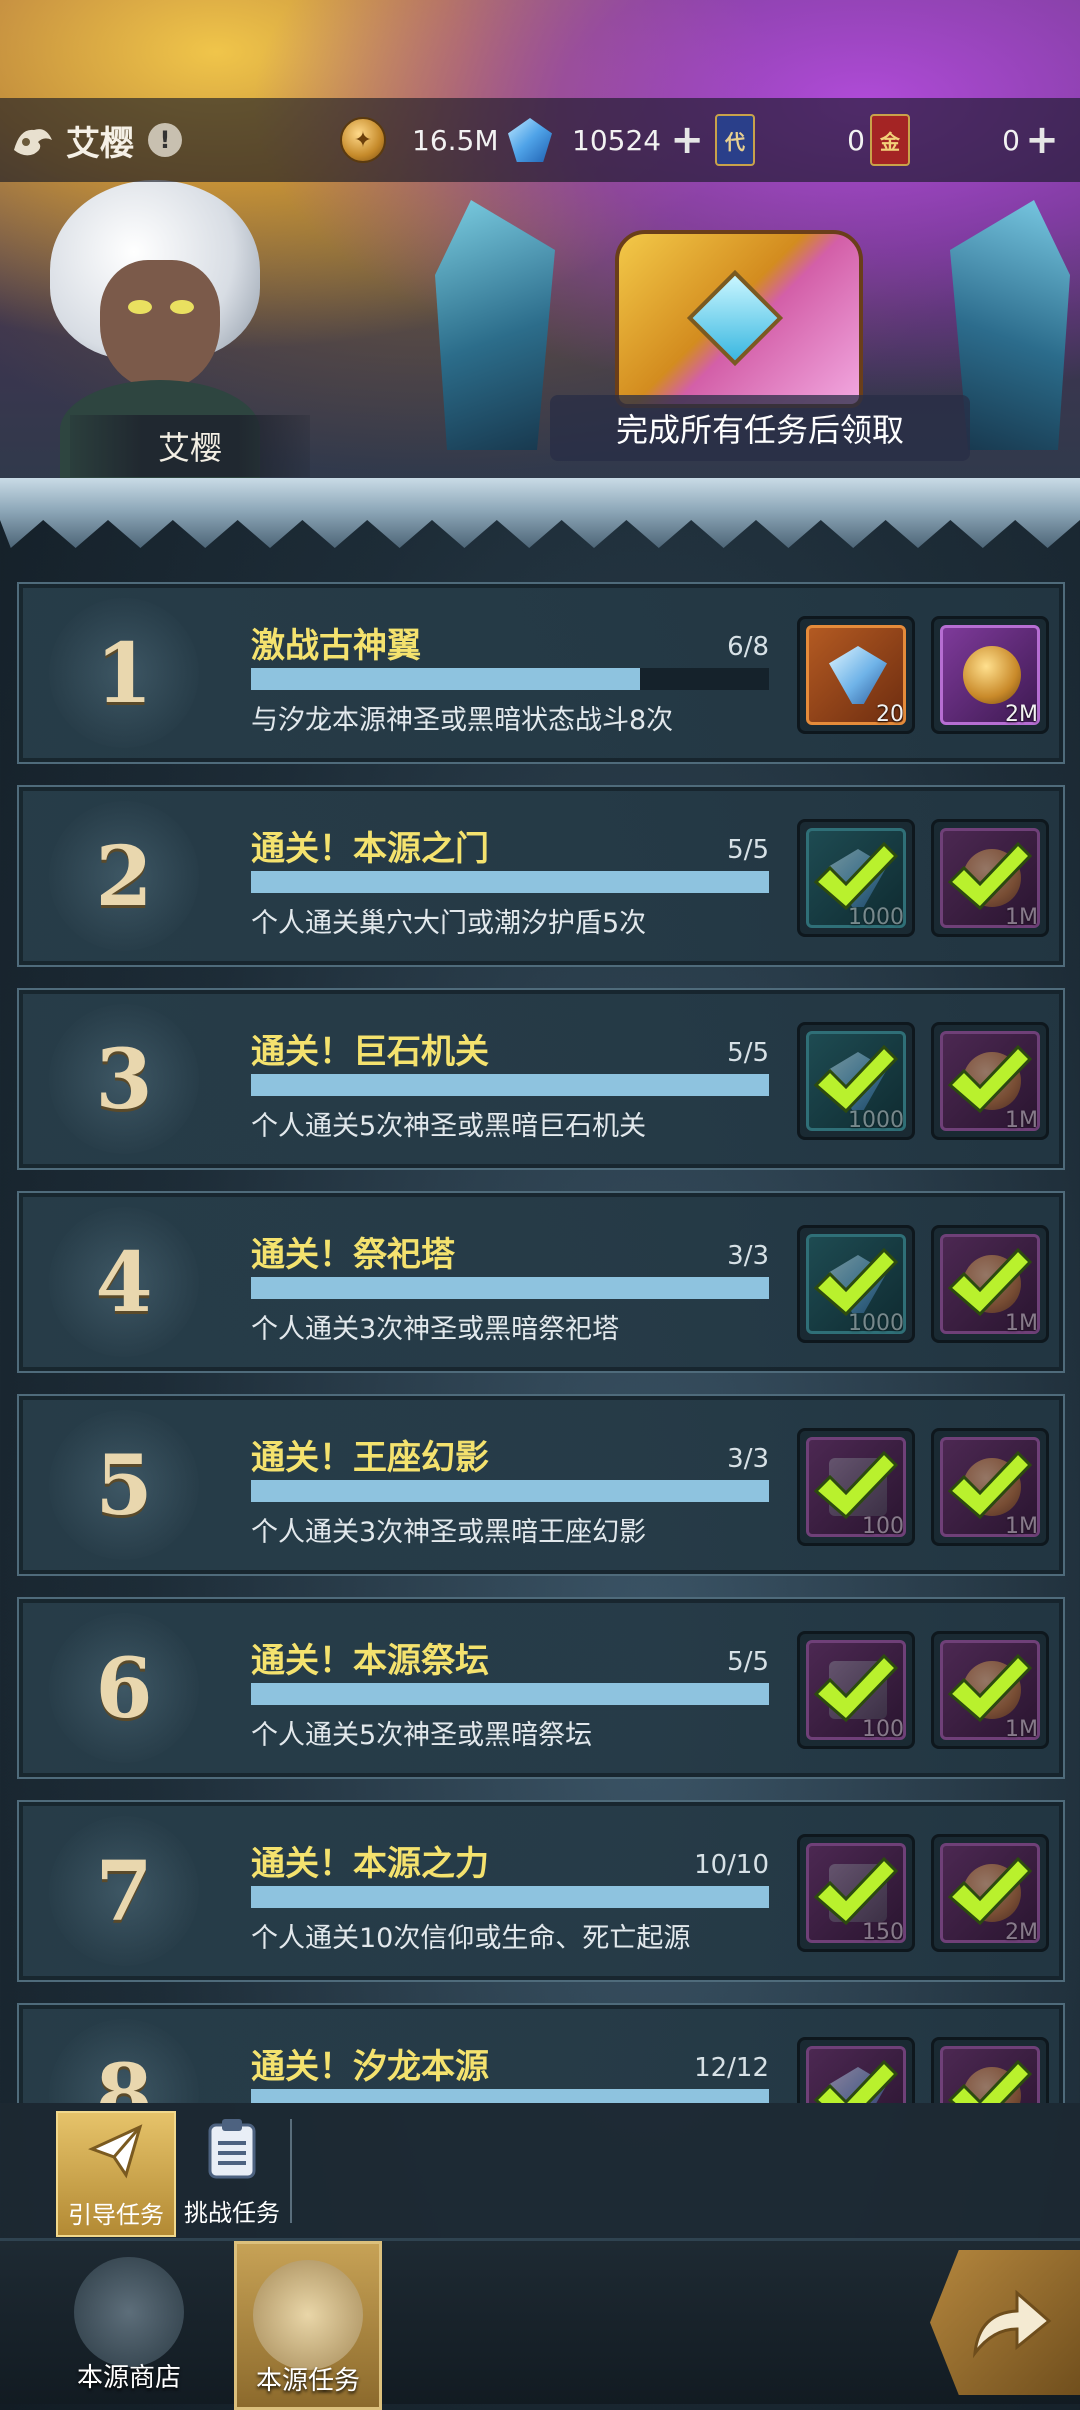 Image resolution: width=1080 pixels, height=2410 pixels. What do you see at coordinates (370, 1052) in the screenshot?
I see `task-title: 通关！巨石机关` at bounding box center [370, 1052].